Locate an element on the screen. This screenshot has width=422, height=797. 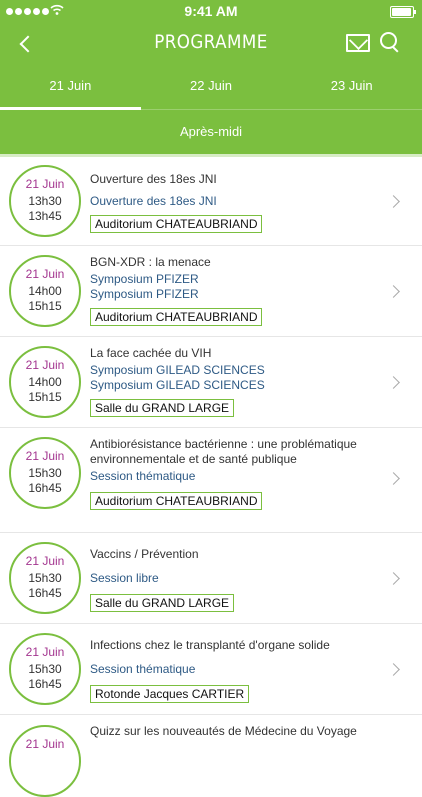
session-time-badge: 21 Juin 13h30 13h45 is located at coordinates (45, 201).